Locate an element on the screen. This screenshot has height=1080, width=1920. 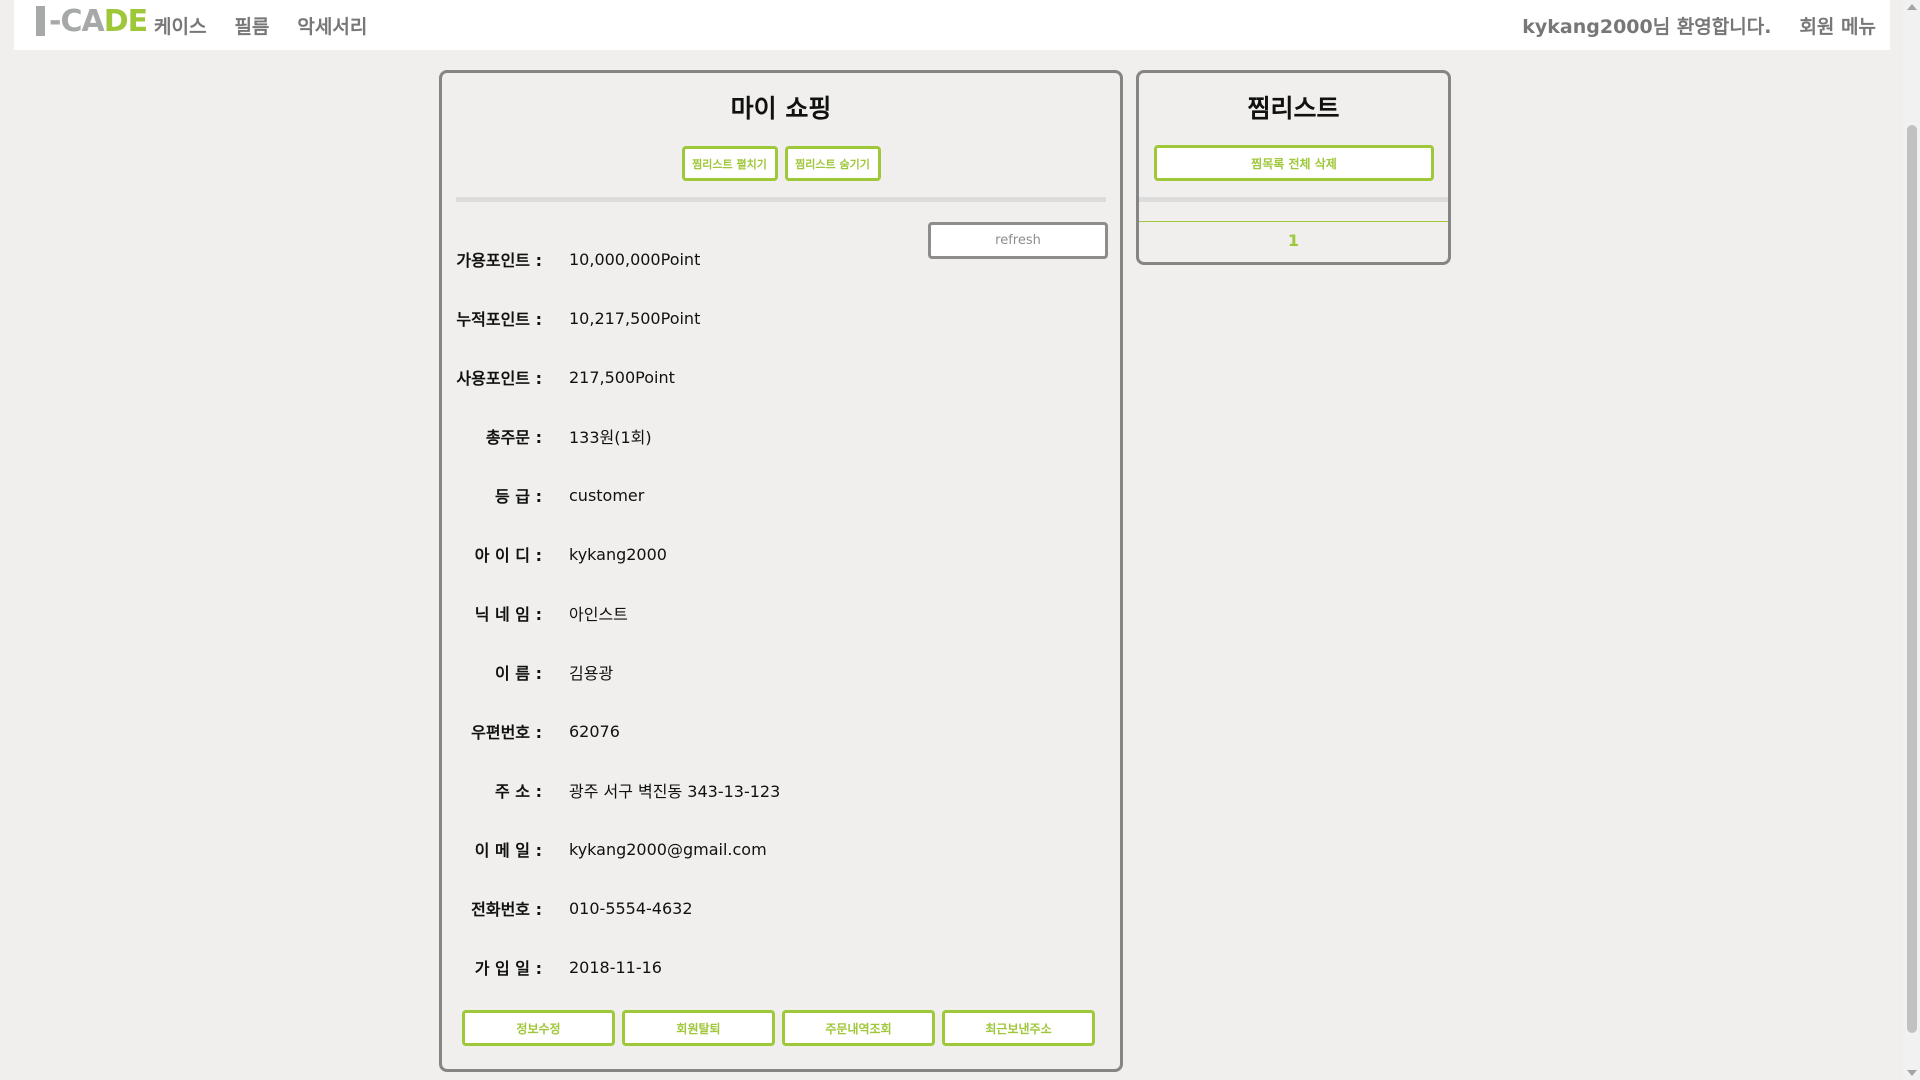
info-row-email: 이 메 일 : kykang2000@gmail.com is located at coordinates (781, 849).